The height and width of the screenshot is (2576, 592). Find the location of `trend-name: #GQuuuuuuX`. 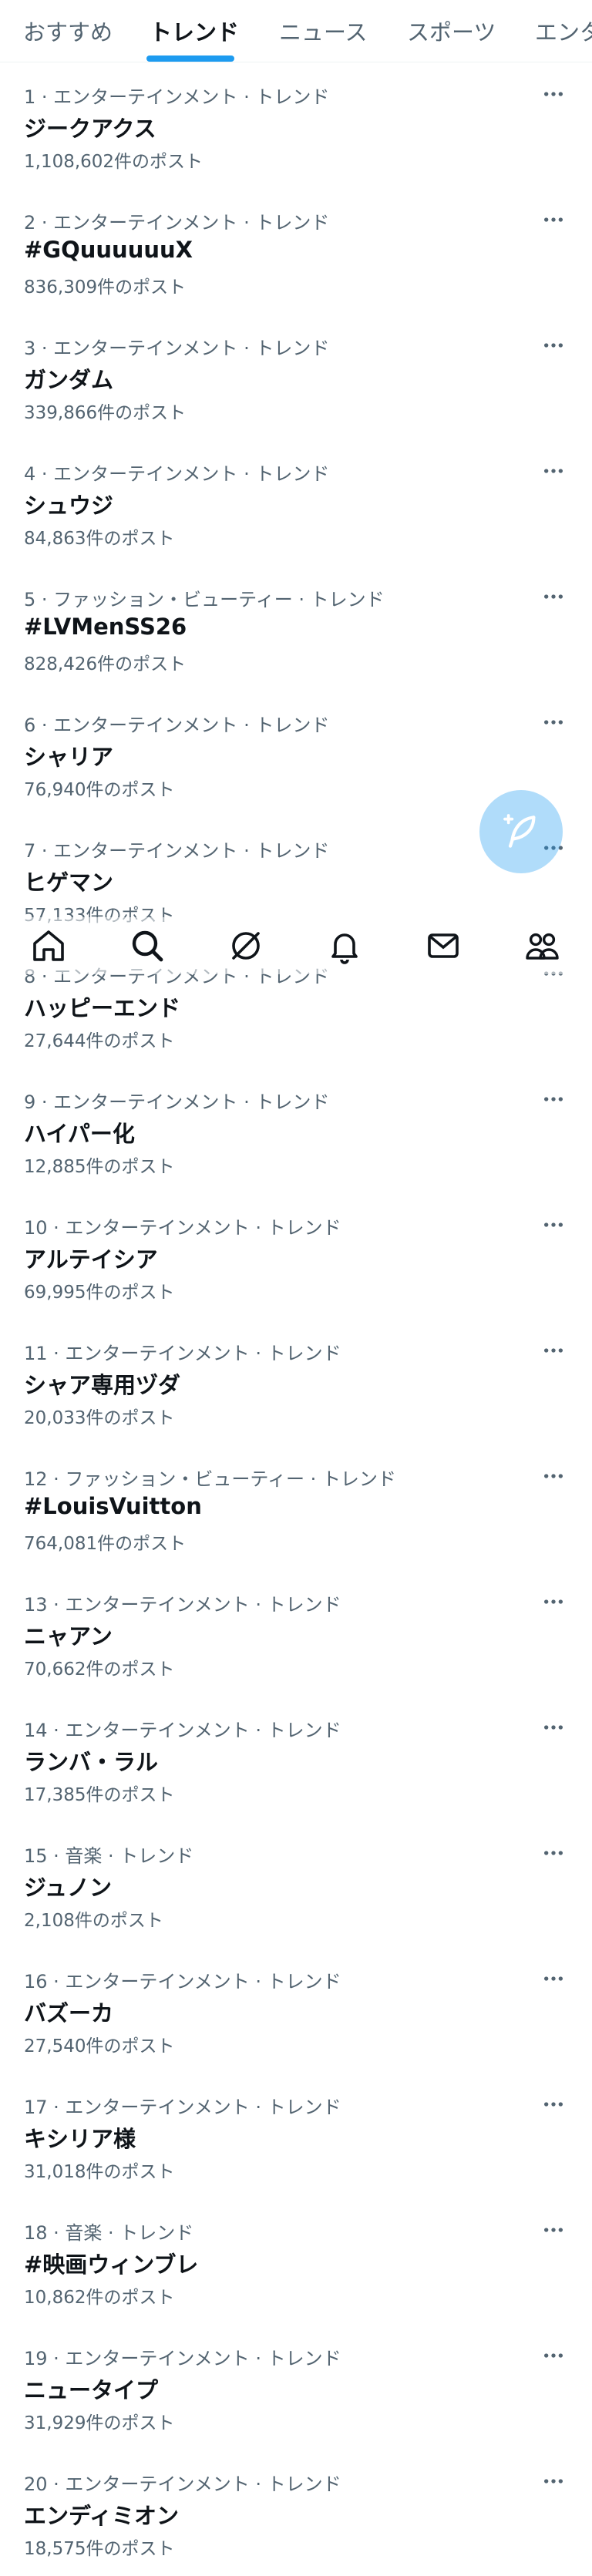

trend-name: #GQuuuuuuX is located at coordinates (109, 250).